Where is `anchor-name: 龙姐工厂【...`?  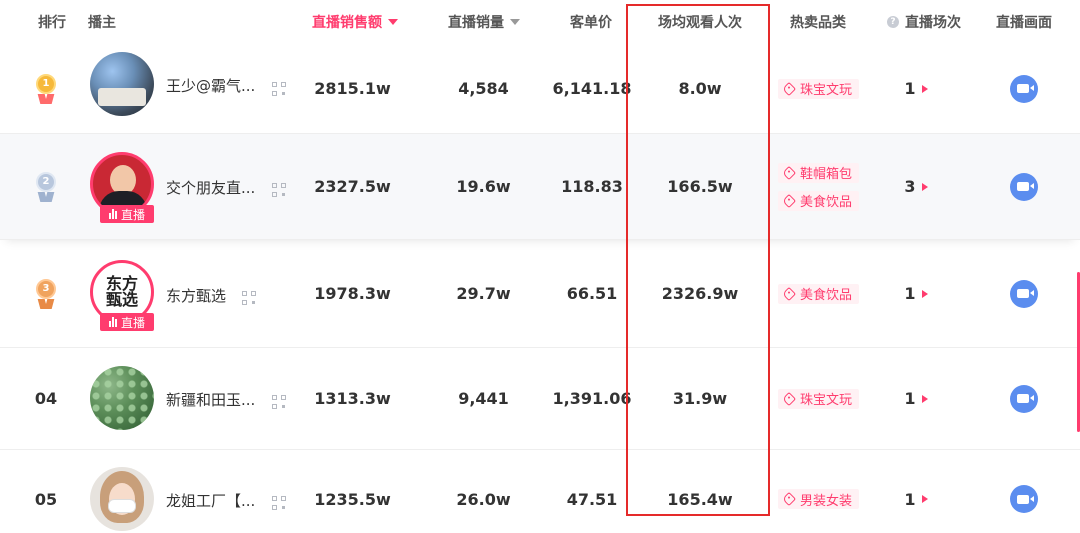 anchor-name: 龙姐工厂【... is located at coordinates (210, 500).